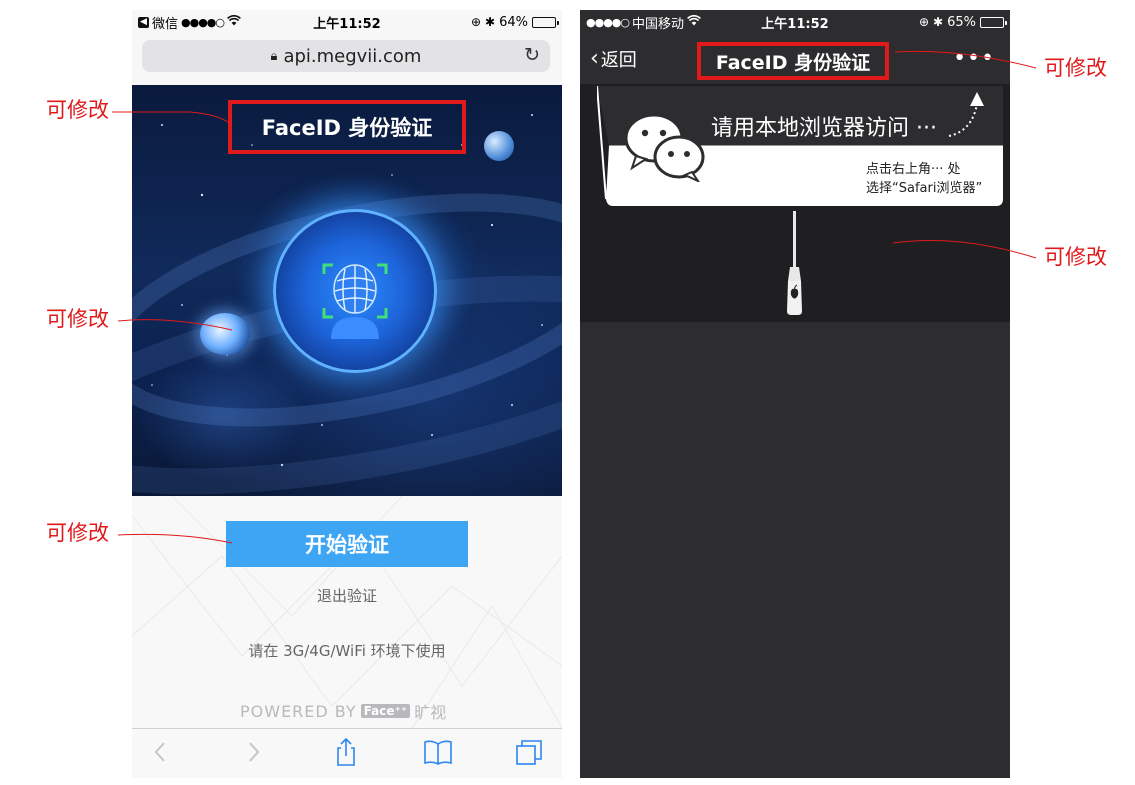  What do you see at coordinates (795, 22) in the screenshot?
I see `status-bar: ●●●●○ 中国移动 上午11:52 ⊕ ✱ 65%` at bounding box center [795, 22].